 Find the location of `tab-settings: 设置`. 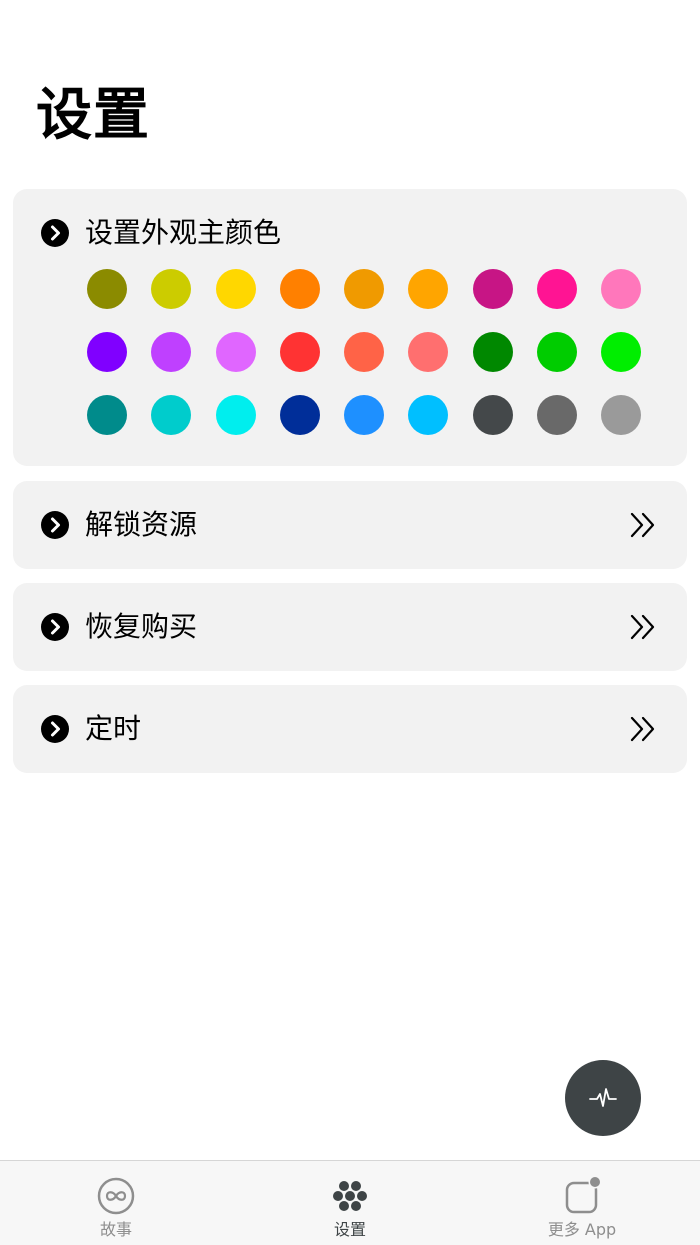

tab-settings: 设置 is located at coordinates (350, 1203).